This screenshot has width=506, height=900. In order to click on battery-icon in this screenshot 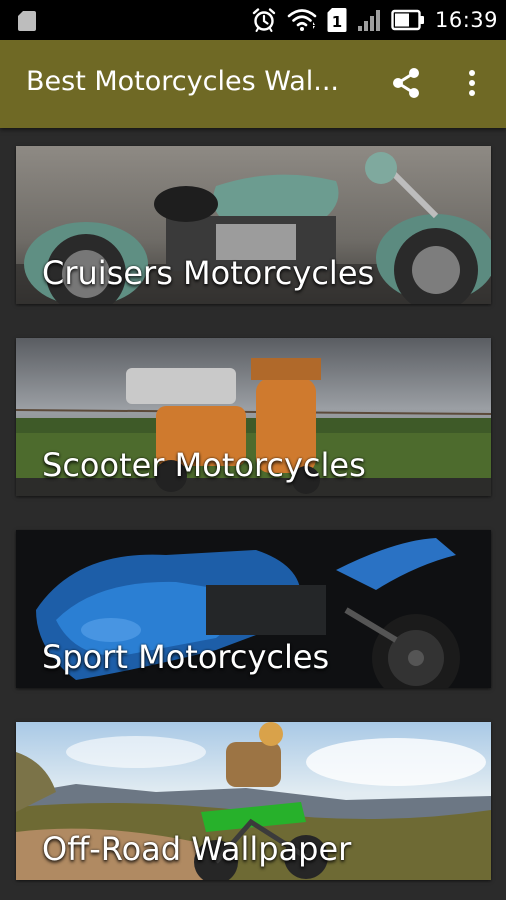, I will do `click(408, 20)`.